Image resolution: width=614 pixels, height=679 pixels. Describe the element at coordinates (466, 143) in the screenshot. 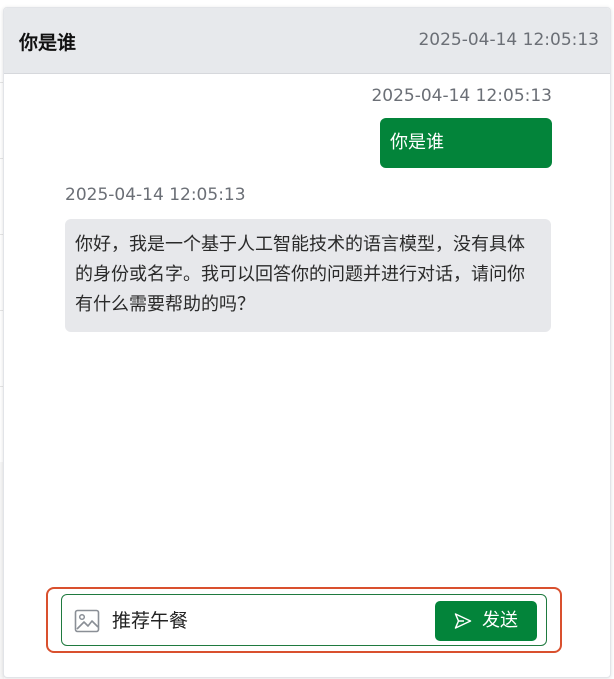

I see `user-message-bubble: 你是谁` at that location.